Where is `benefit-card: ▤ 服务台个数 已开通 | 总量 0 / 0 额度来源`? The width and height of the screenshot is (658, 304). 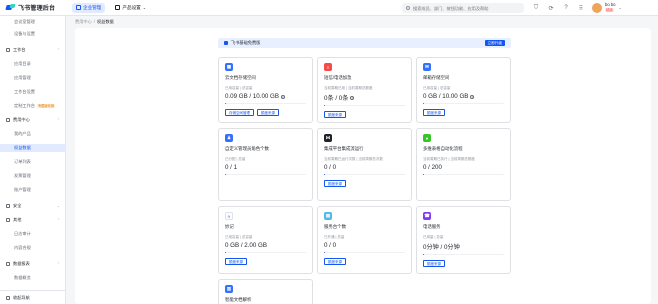
benefit-card: ▤ 服务台个数 已开通 | 总量 0 / 0 额度来源 is located at coordinates (364, 240).